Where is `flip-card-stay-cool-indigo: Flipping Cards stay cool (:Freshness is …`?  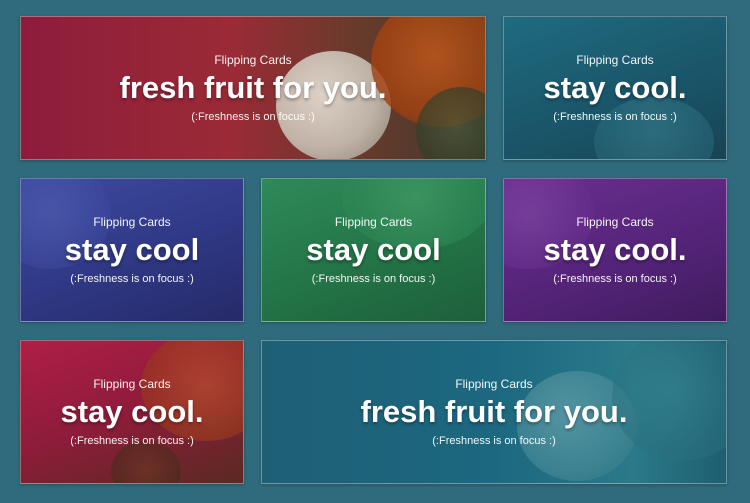
flip-card-stay-cool-indigo: Flipping Cards stay cool (:Freshness is … is located at coordinates (132, 250).